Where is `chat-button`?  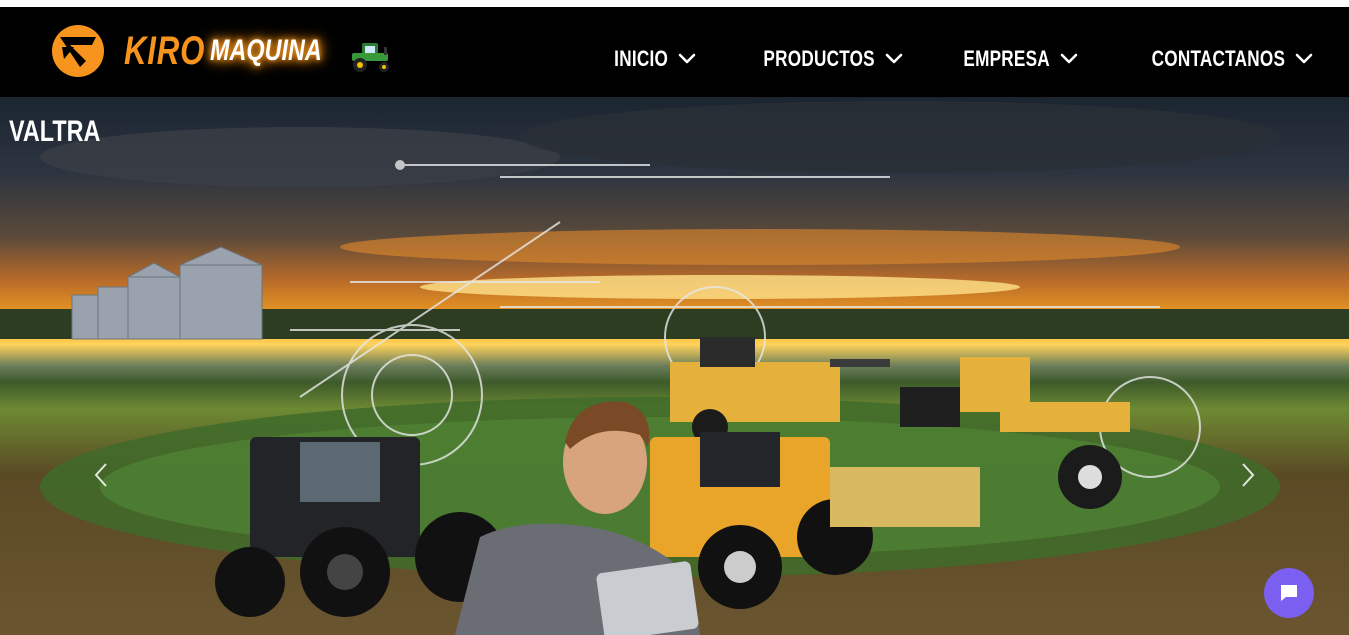 chat-button is located at coordinates (1289, 593).